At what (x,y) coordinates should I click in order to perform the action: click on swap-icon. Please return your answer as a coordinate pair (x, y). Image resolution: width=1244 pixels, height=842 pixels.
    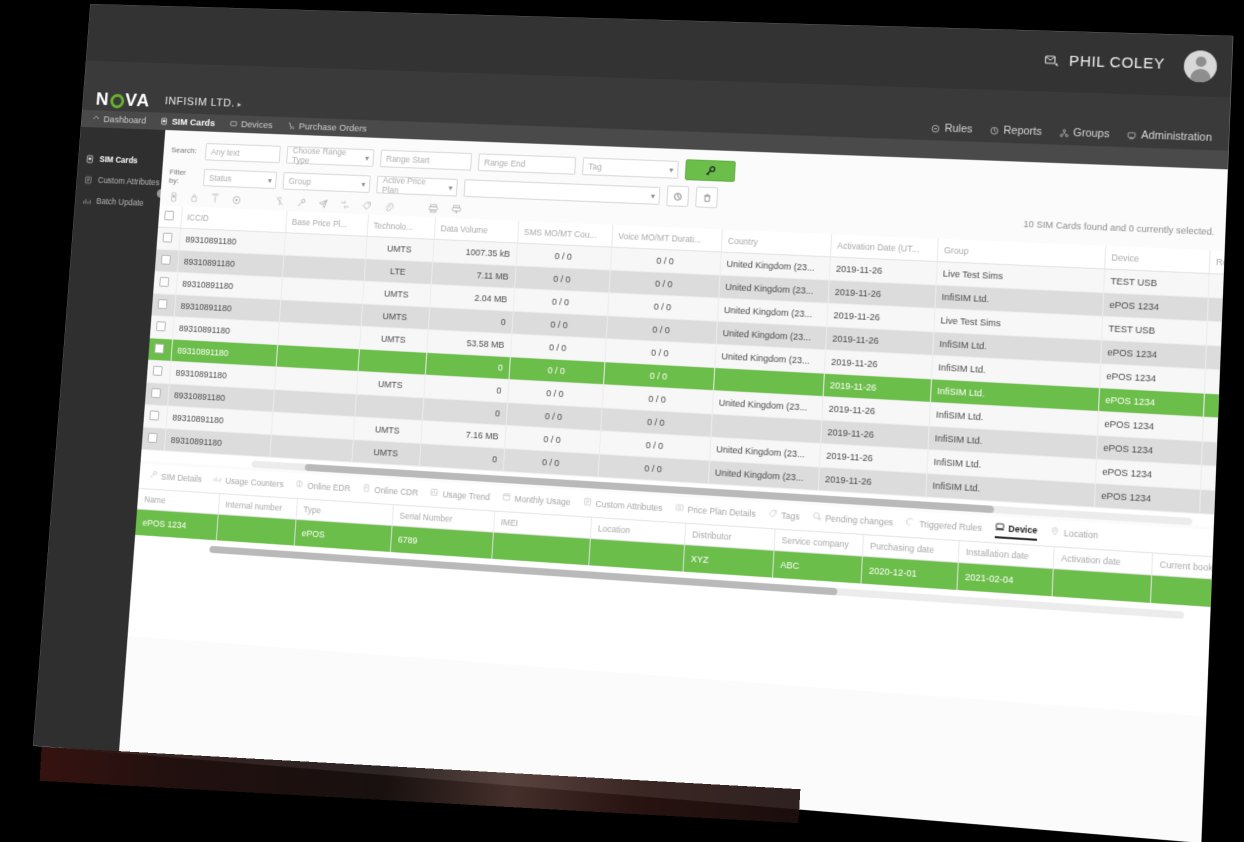
    Looking at the image, I should click on (345, 205).